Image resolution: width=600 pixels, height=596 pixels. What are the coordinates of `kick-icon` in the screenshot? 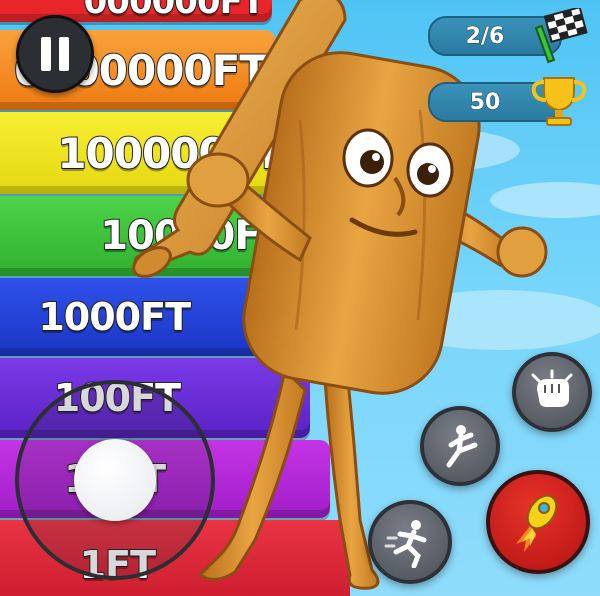 It's located at (462, 446).